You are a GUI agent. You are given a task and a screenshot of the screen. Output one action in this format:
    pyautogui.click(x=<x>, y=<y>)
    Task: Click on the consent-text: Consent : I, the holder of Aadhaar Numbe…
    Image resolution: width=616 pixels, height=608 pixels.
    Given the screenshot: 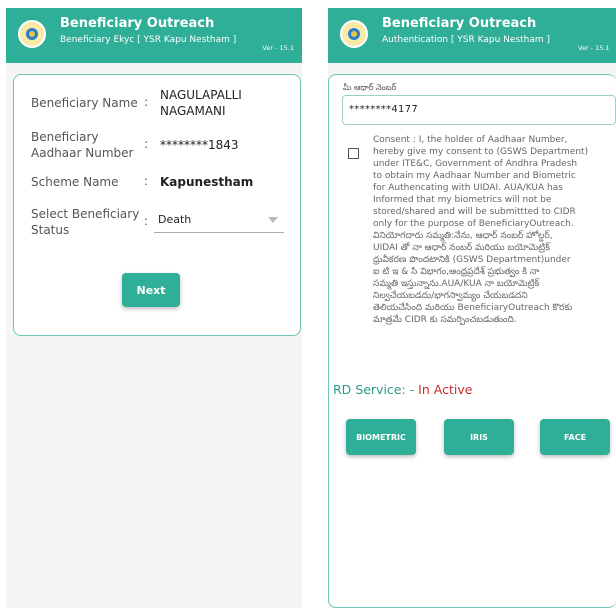 What is the action you would take?
    pyautogui.click(x=494, y=230)
    